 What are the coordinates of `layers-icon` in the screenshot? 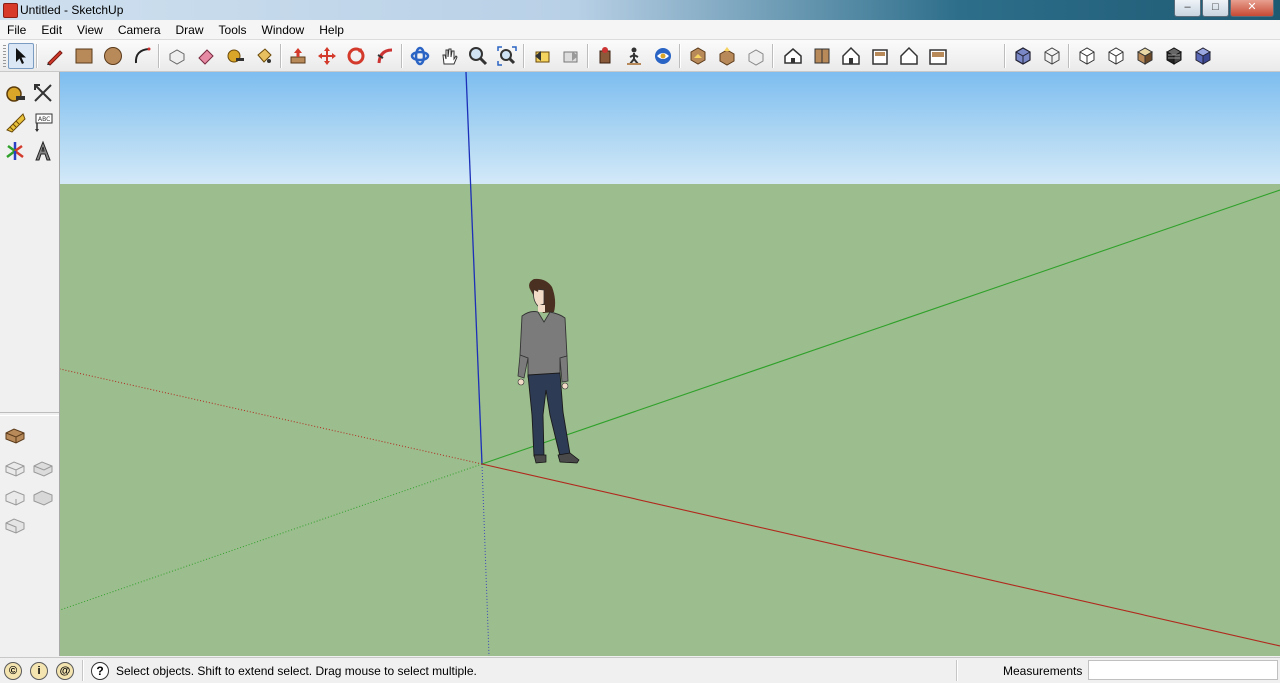 It's located at (15, 435).